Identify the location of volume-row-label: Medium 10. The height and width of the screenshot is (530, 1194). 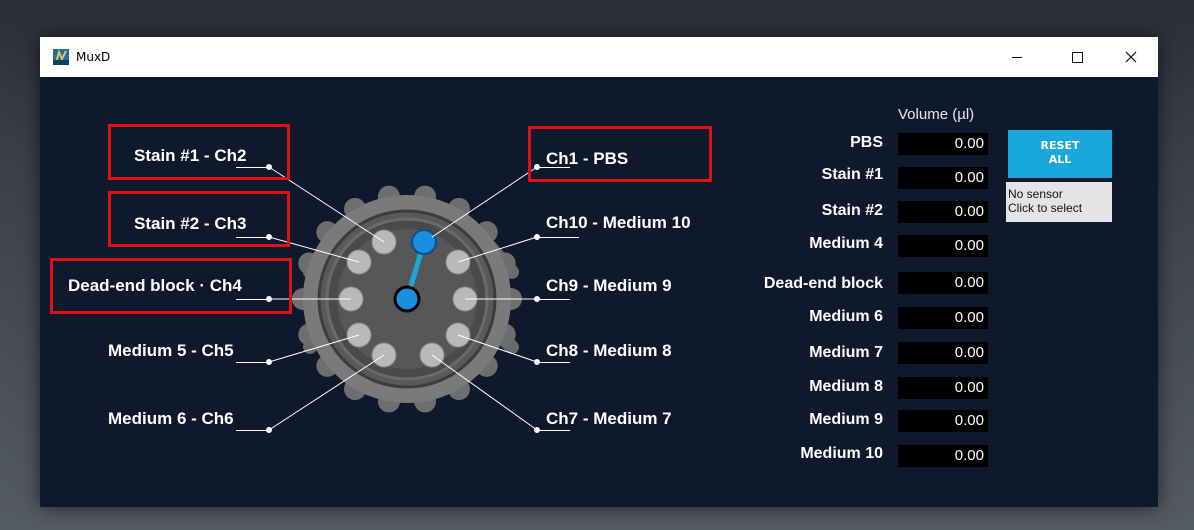
(841, 453).